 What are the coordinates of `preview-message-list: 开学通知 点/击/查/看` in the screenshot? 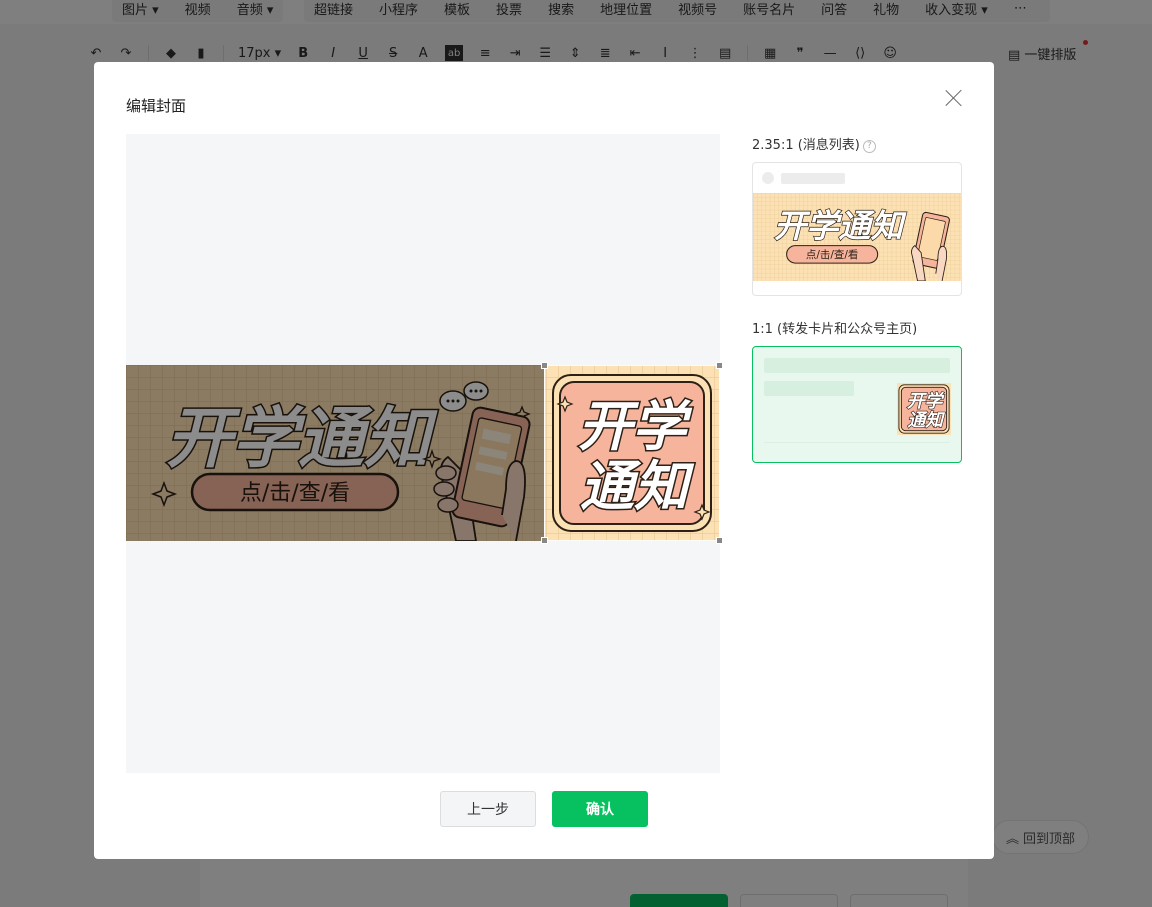 It's located at (857, 229).